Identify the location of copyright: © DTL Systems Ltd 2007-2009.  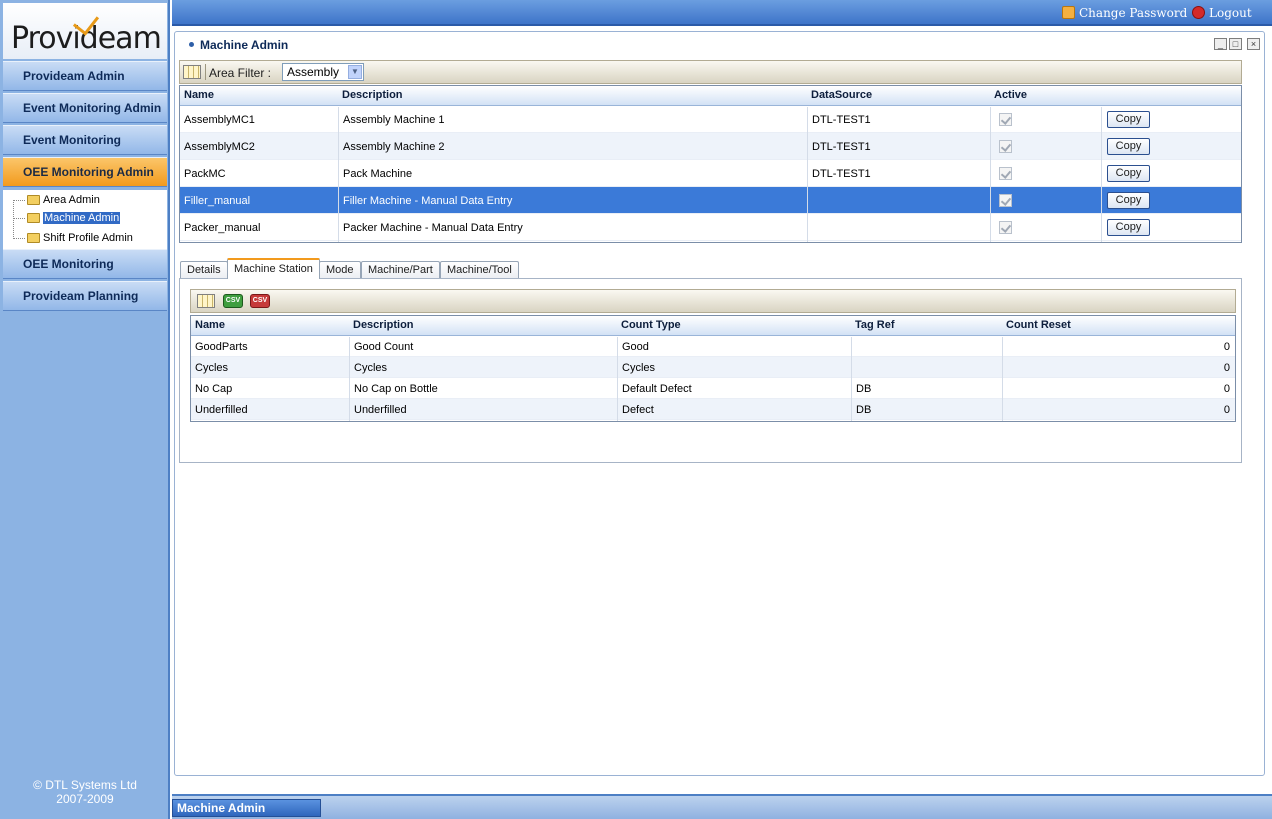
(85, 792).